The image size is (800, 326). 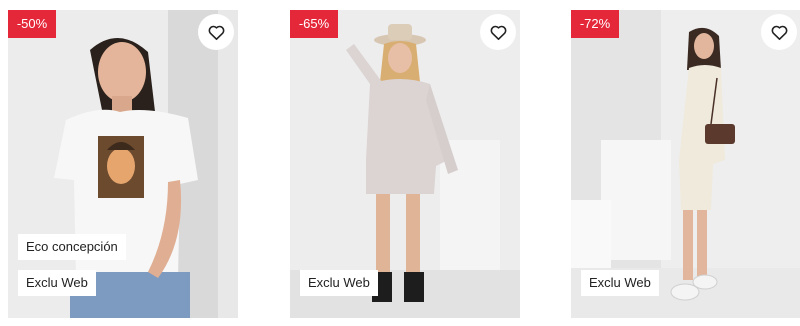 What do you see at coordinates (314, 24) in the screenshot?
I see `discount-badge: -65%` at bounding box center [314, 24].